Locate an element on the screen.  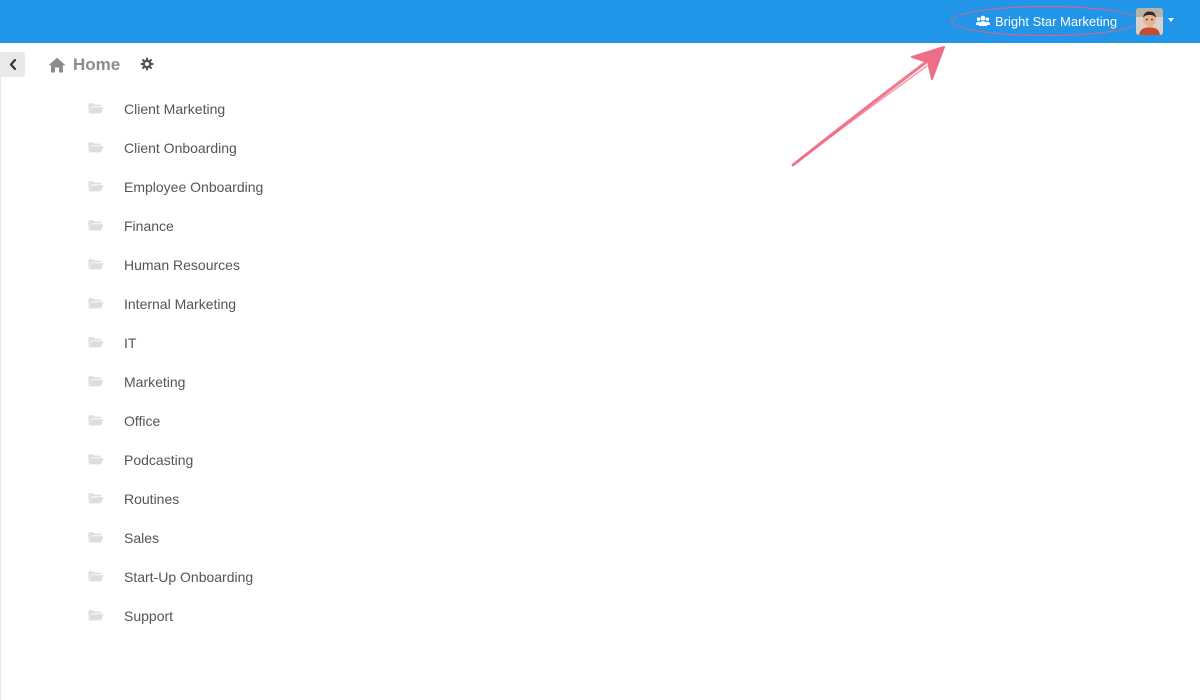
folder-item: Podcasting is located at coordinates (175, 470).